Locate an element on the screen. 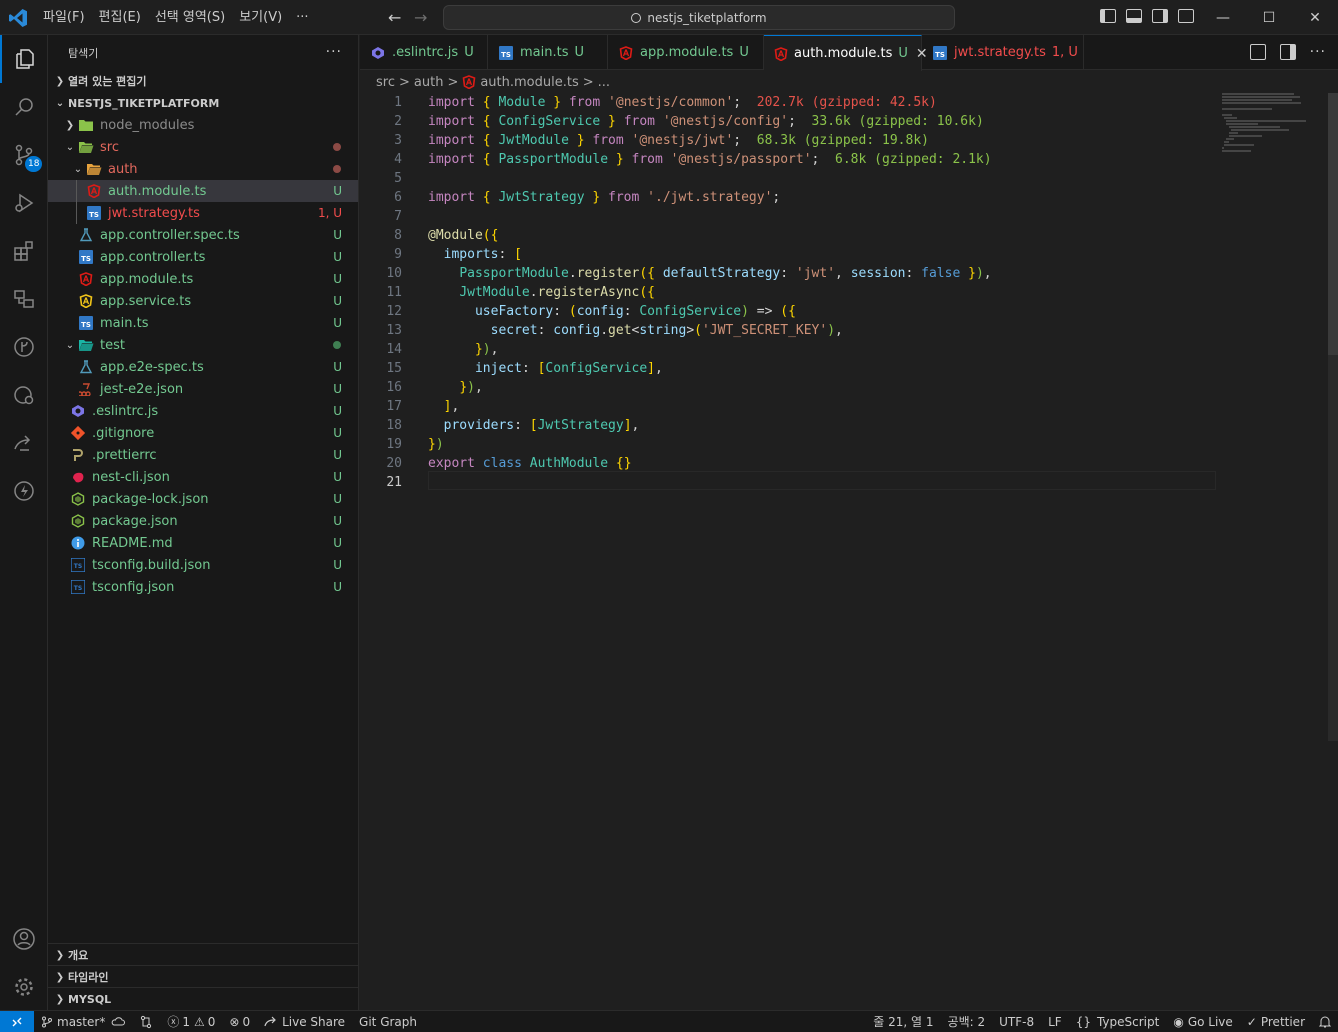 This screenshot has height=1032, width=1338. project-section: ⌄ NESTJS_TIKETPLATFORM is located at coordinates (203, 103).